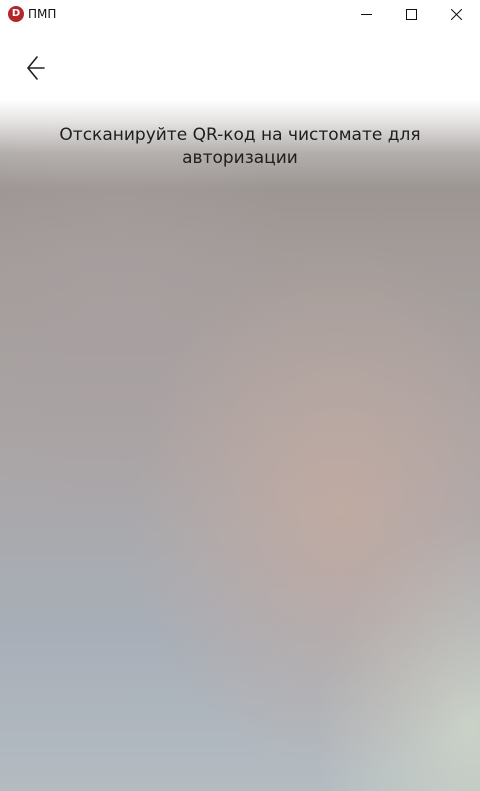 The width and height of the screenshot is (480, 791). I want to click on title-bar: D ПМП, so click(240, 14).